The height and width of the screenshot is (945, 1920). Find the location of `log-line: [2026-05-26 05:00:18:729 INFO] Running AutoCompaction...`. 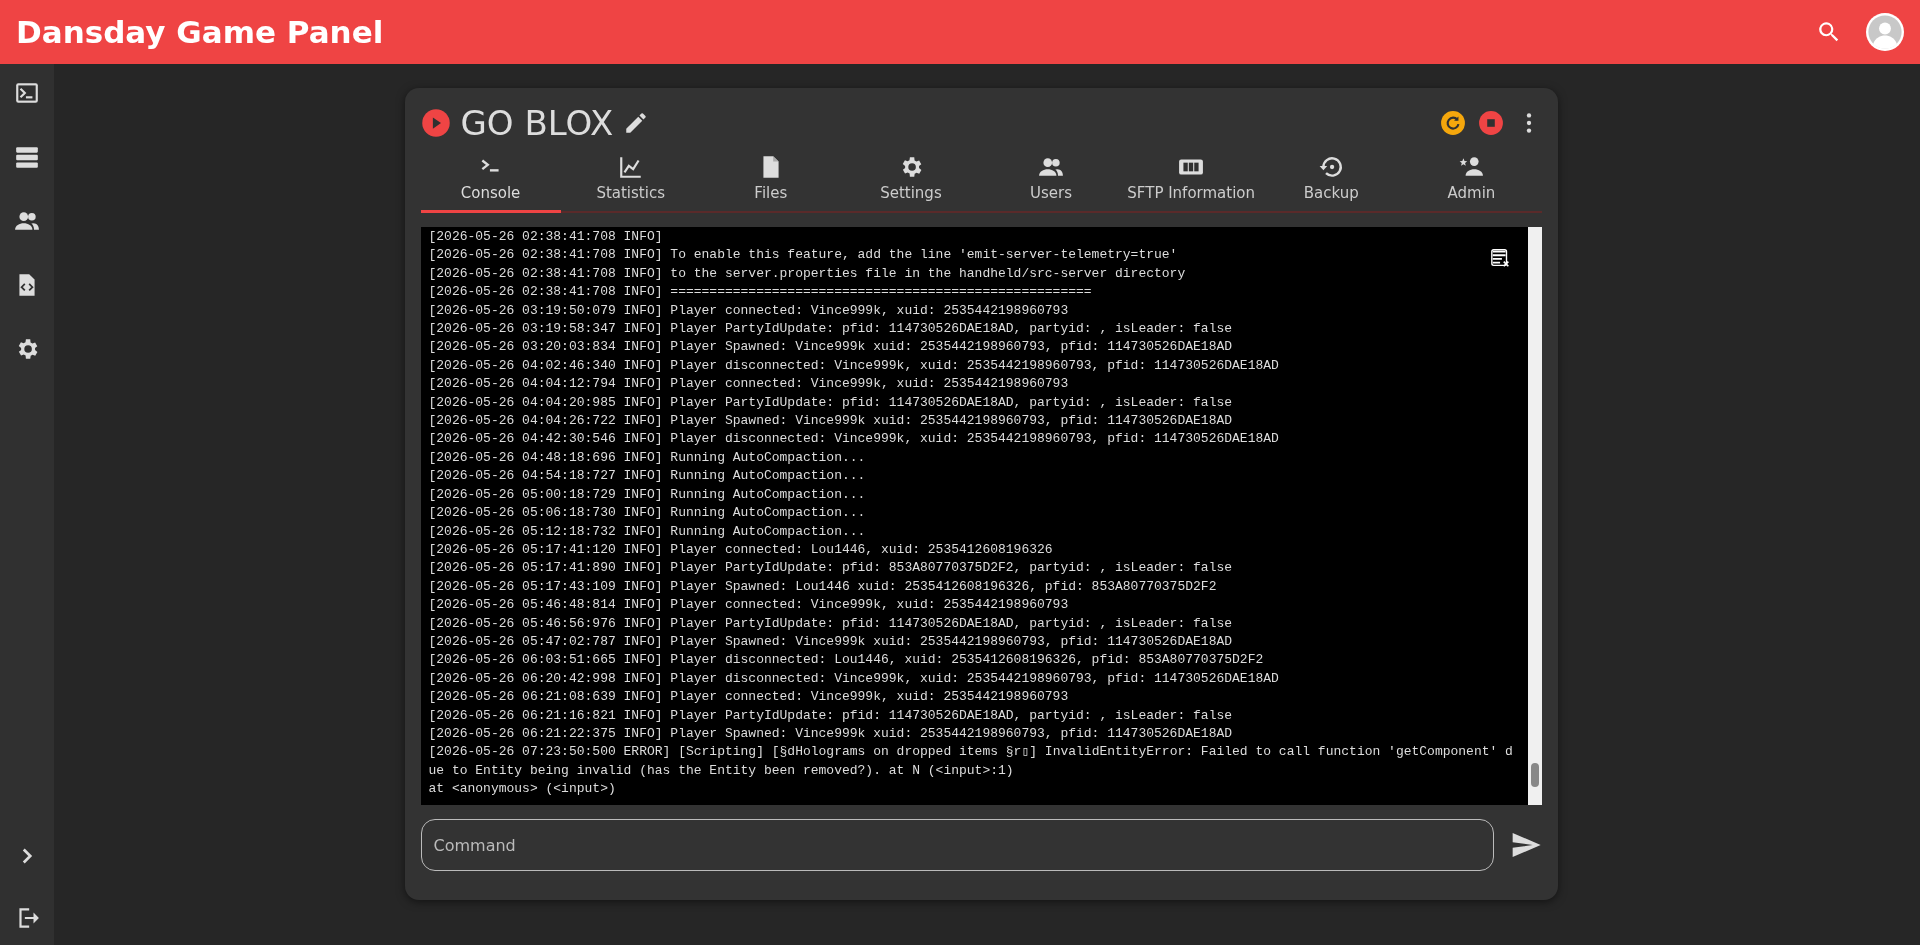

log-line: [2026-05-26 05:00:18:729 INFO] Running AutoCompaction... is located at coordinates (647, 494).